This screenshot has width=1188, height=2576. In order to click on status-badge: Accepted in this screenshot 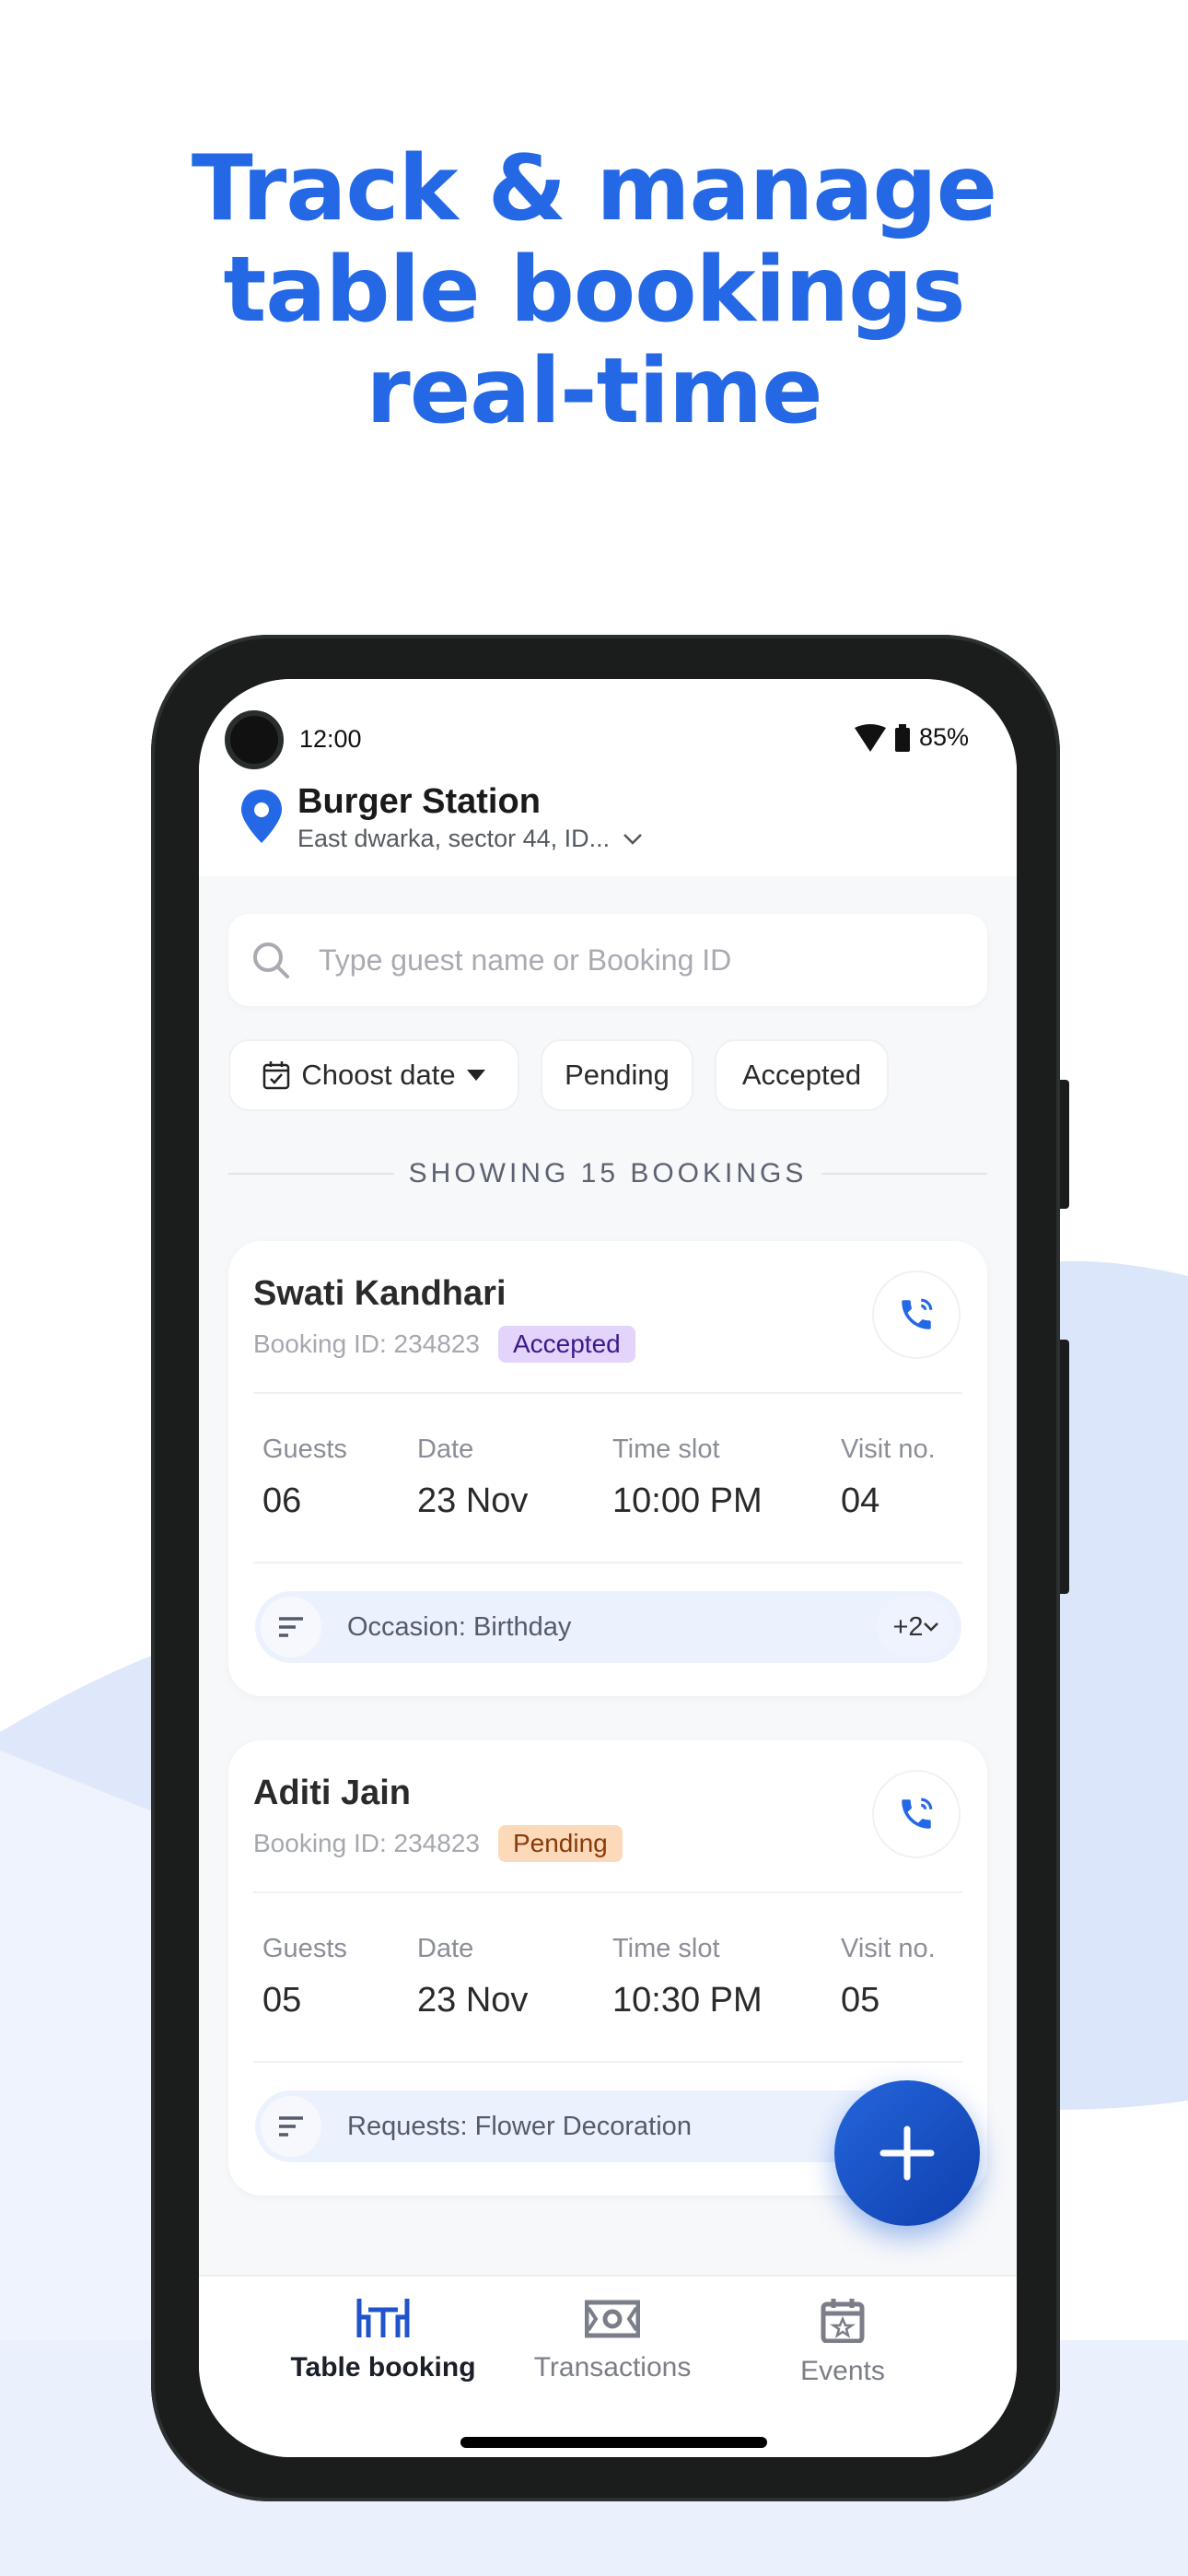, I will do `click(566, 1344)`.